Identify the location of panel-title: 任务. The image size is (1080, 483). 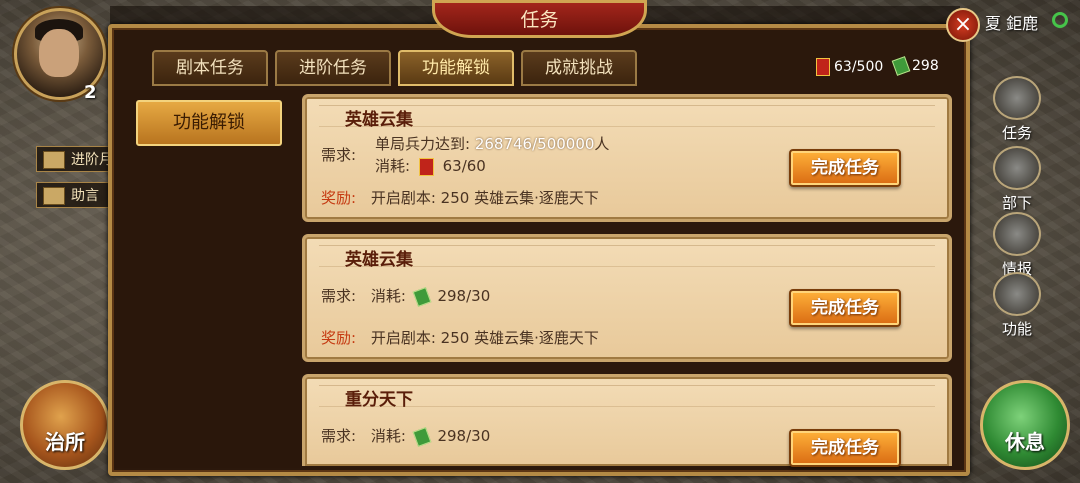
(539, 19).